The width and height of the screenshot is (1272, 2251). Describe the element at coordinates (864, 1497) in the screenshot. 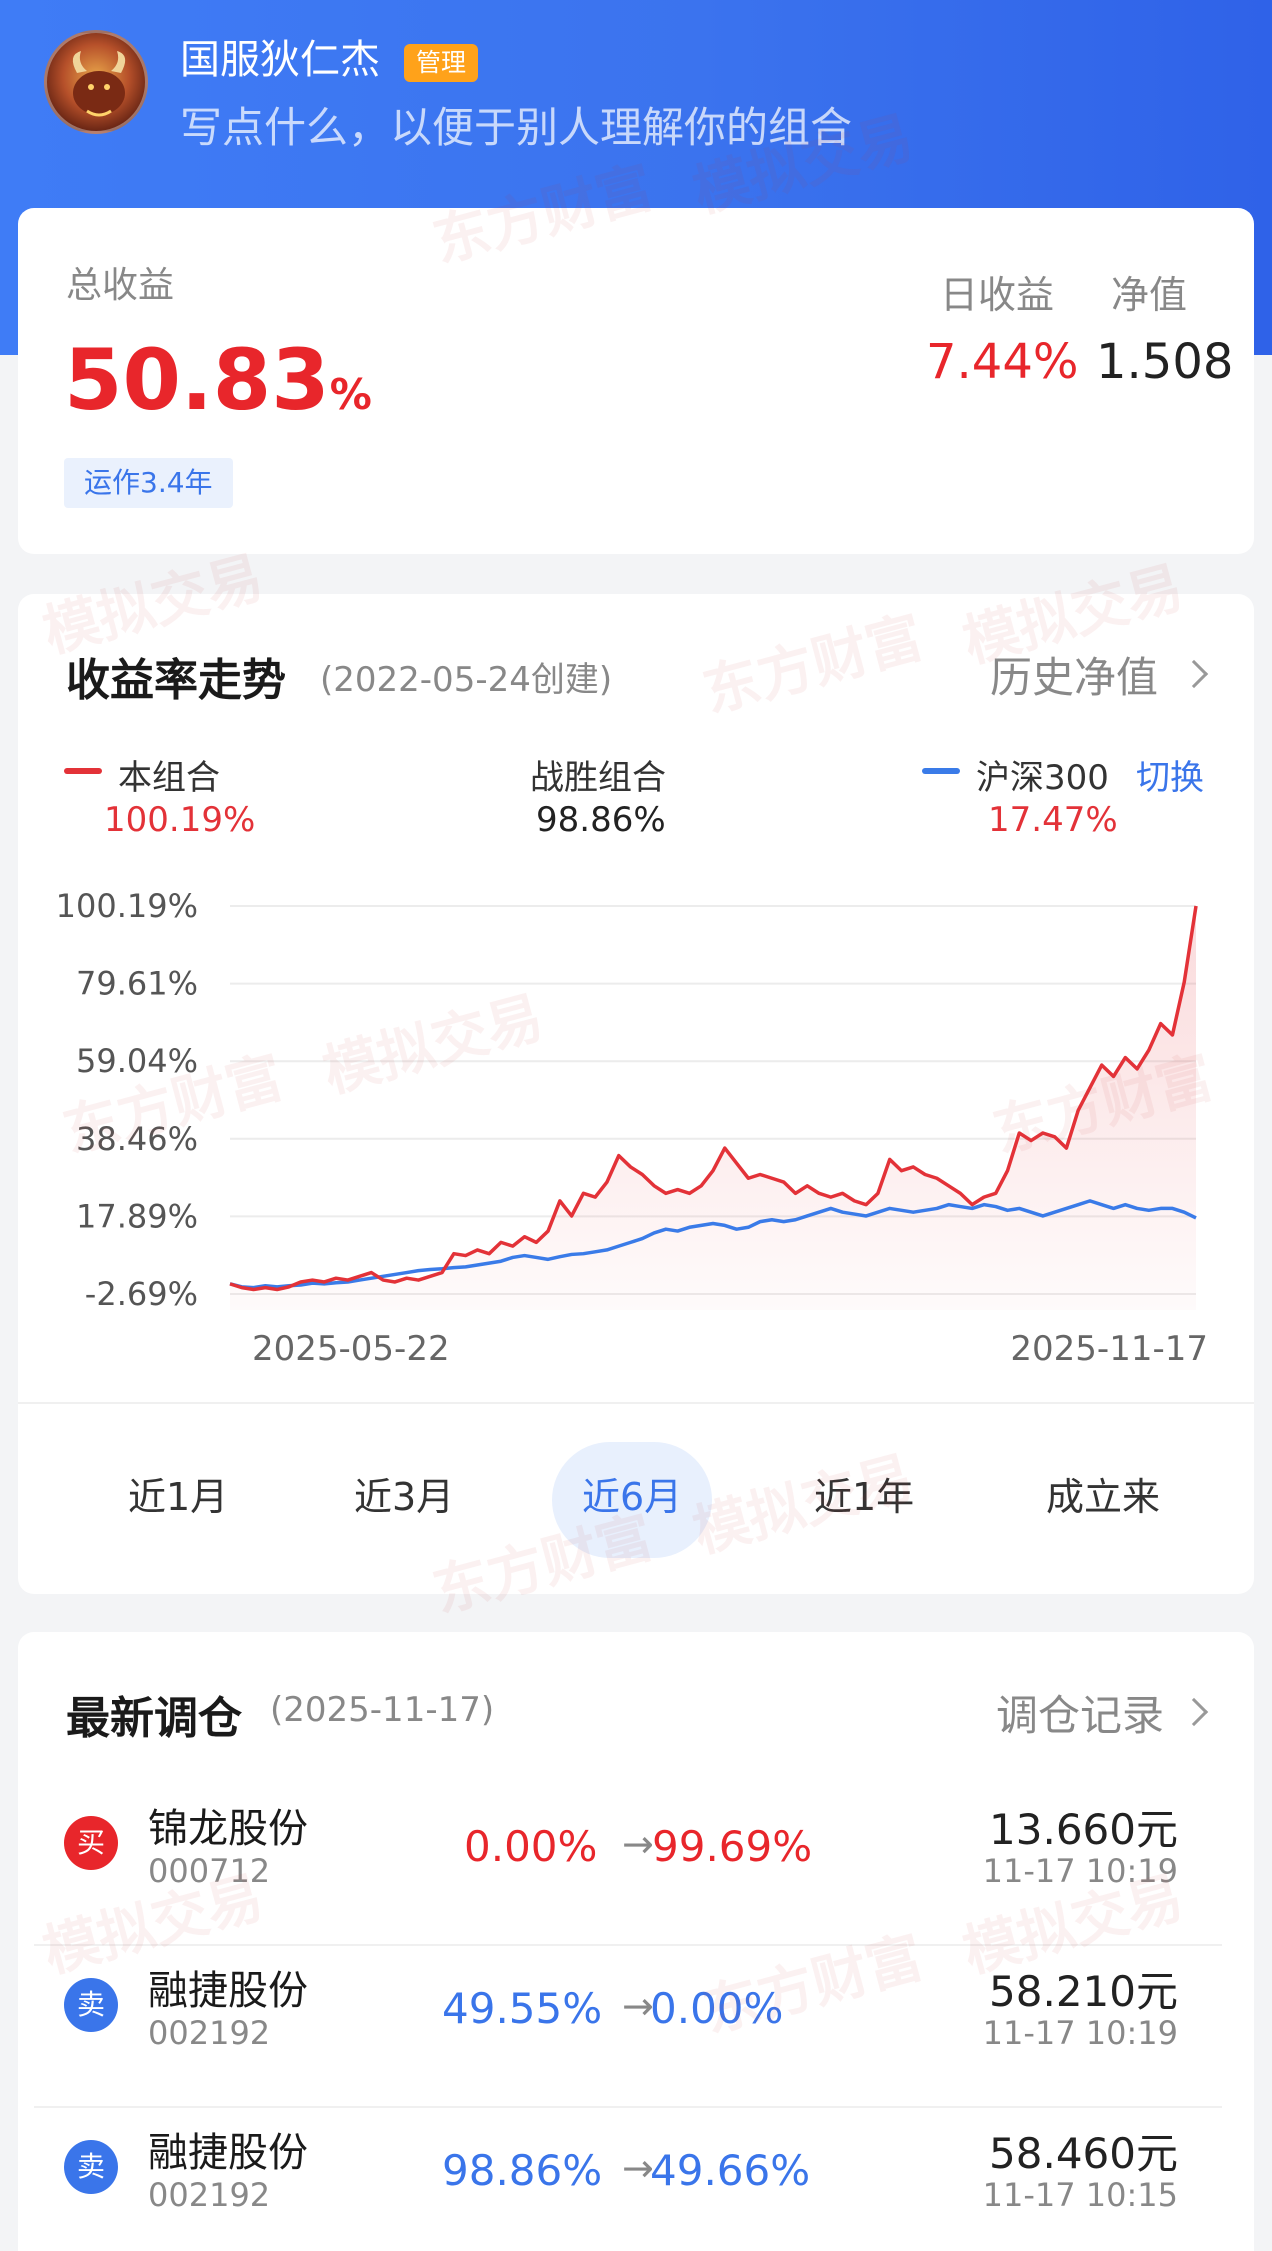

I see `tab-period-3: 近1年` at that location.